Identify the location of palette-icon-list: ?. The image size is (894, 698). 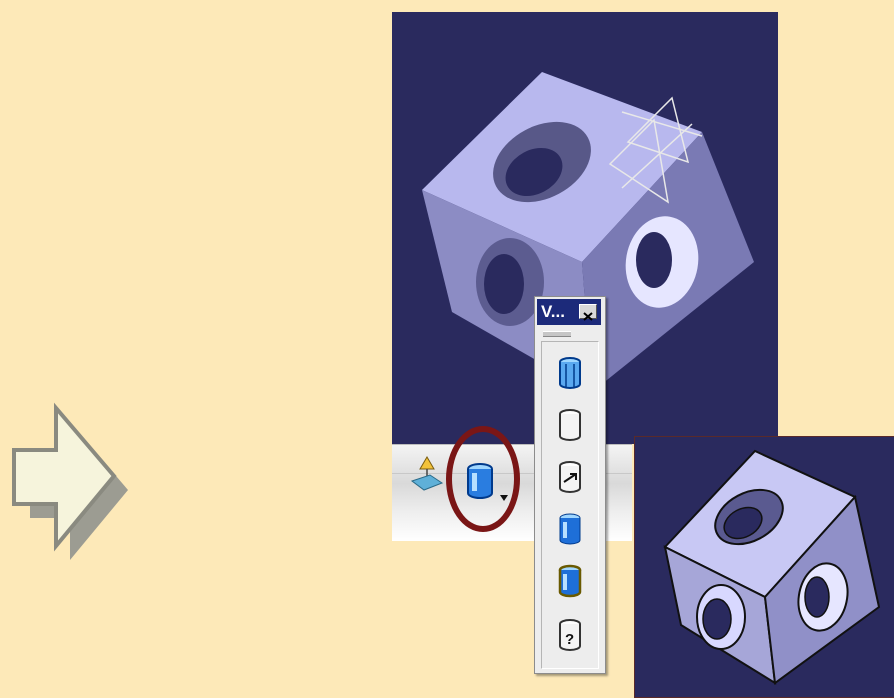
(570, 505).